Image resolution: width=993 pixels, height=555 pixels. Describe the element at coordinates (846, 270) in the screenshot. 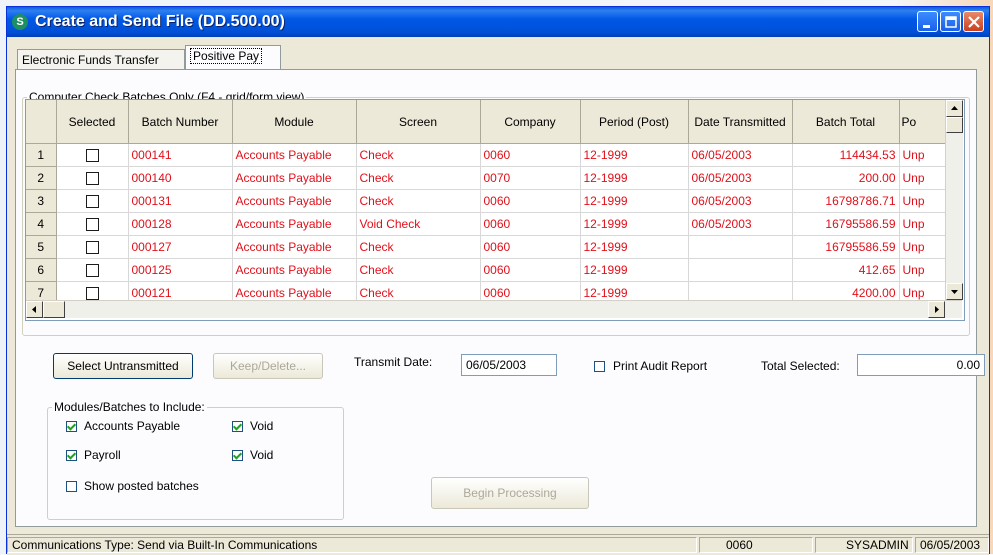

I see `cell-total: 412.65` at that location.